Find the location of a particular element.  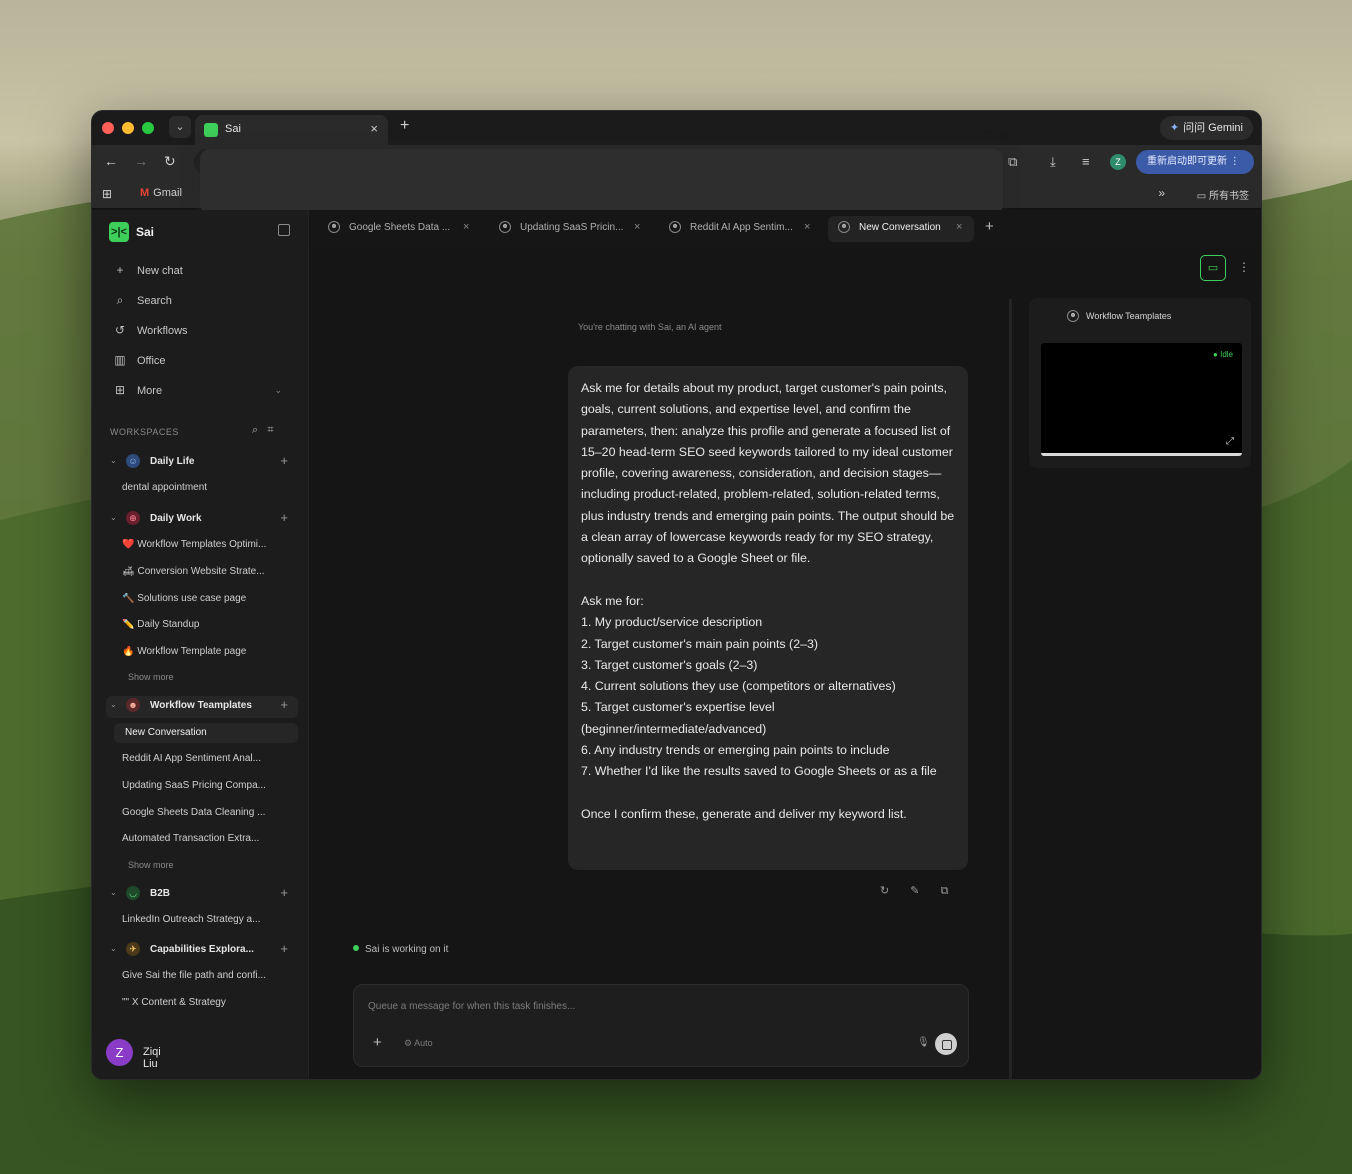

back-icon: ← is located at coordinates (111, 161).